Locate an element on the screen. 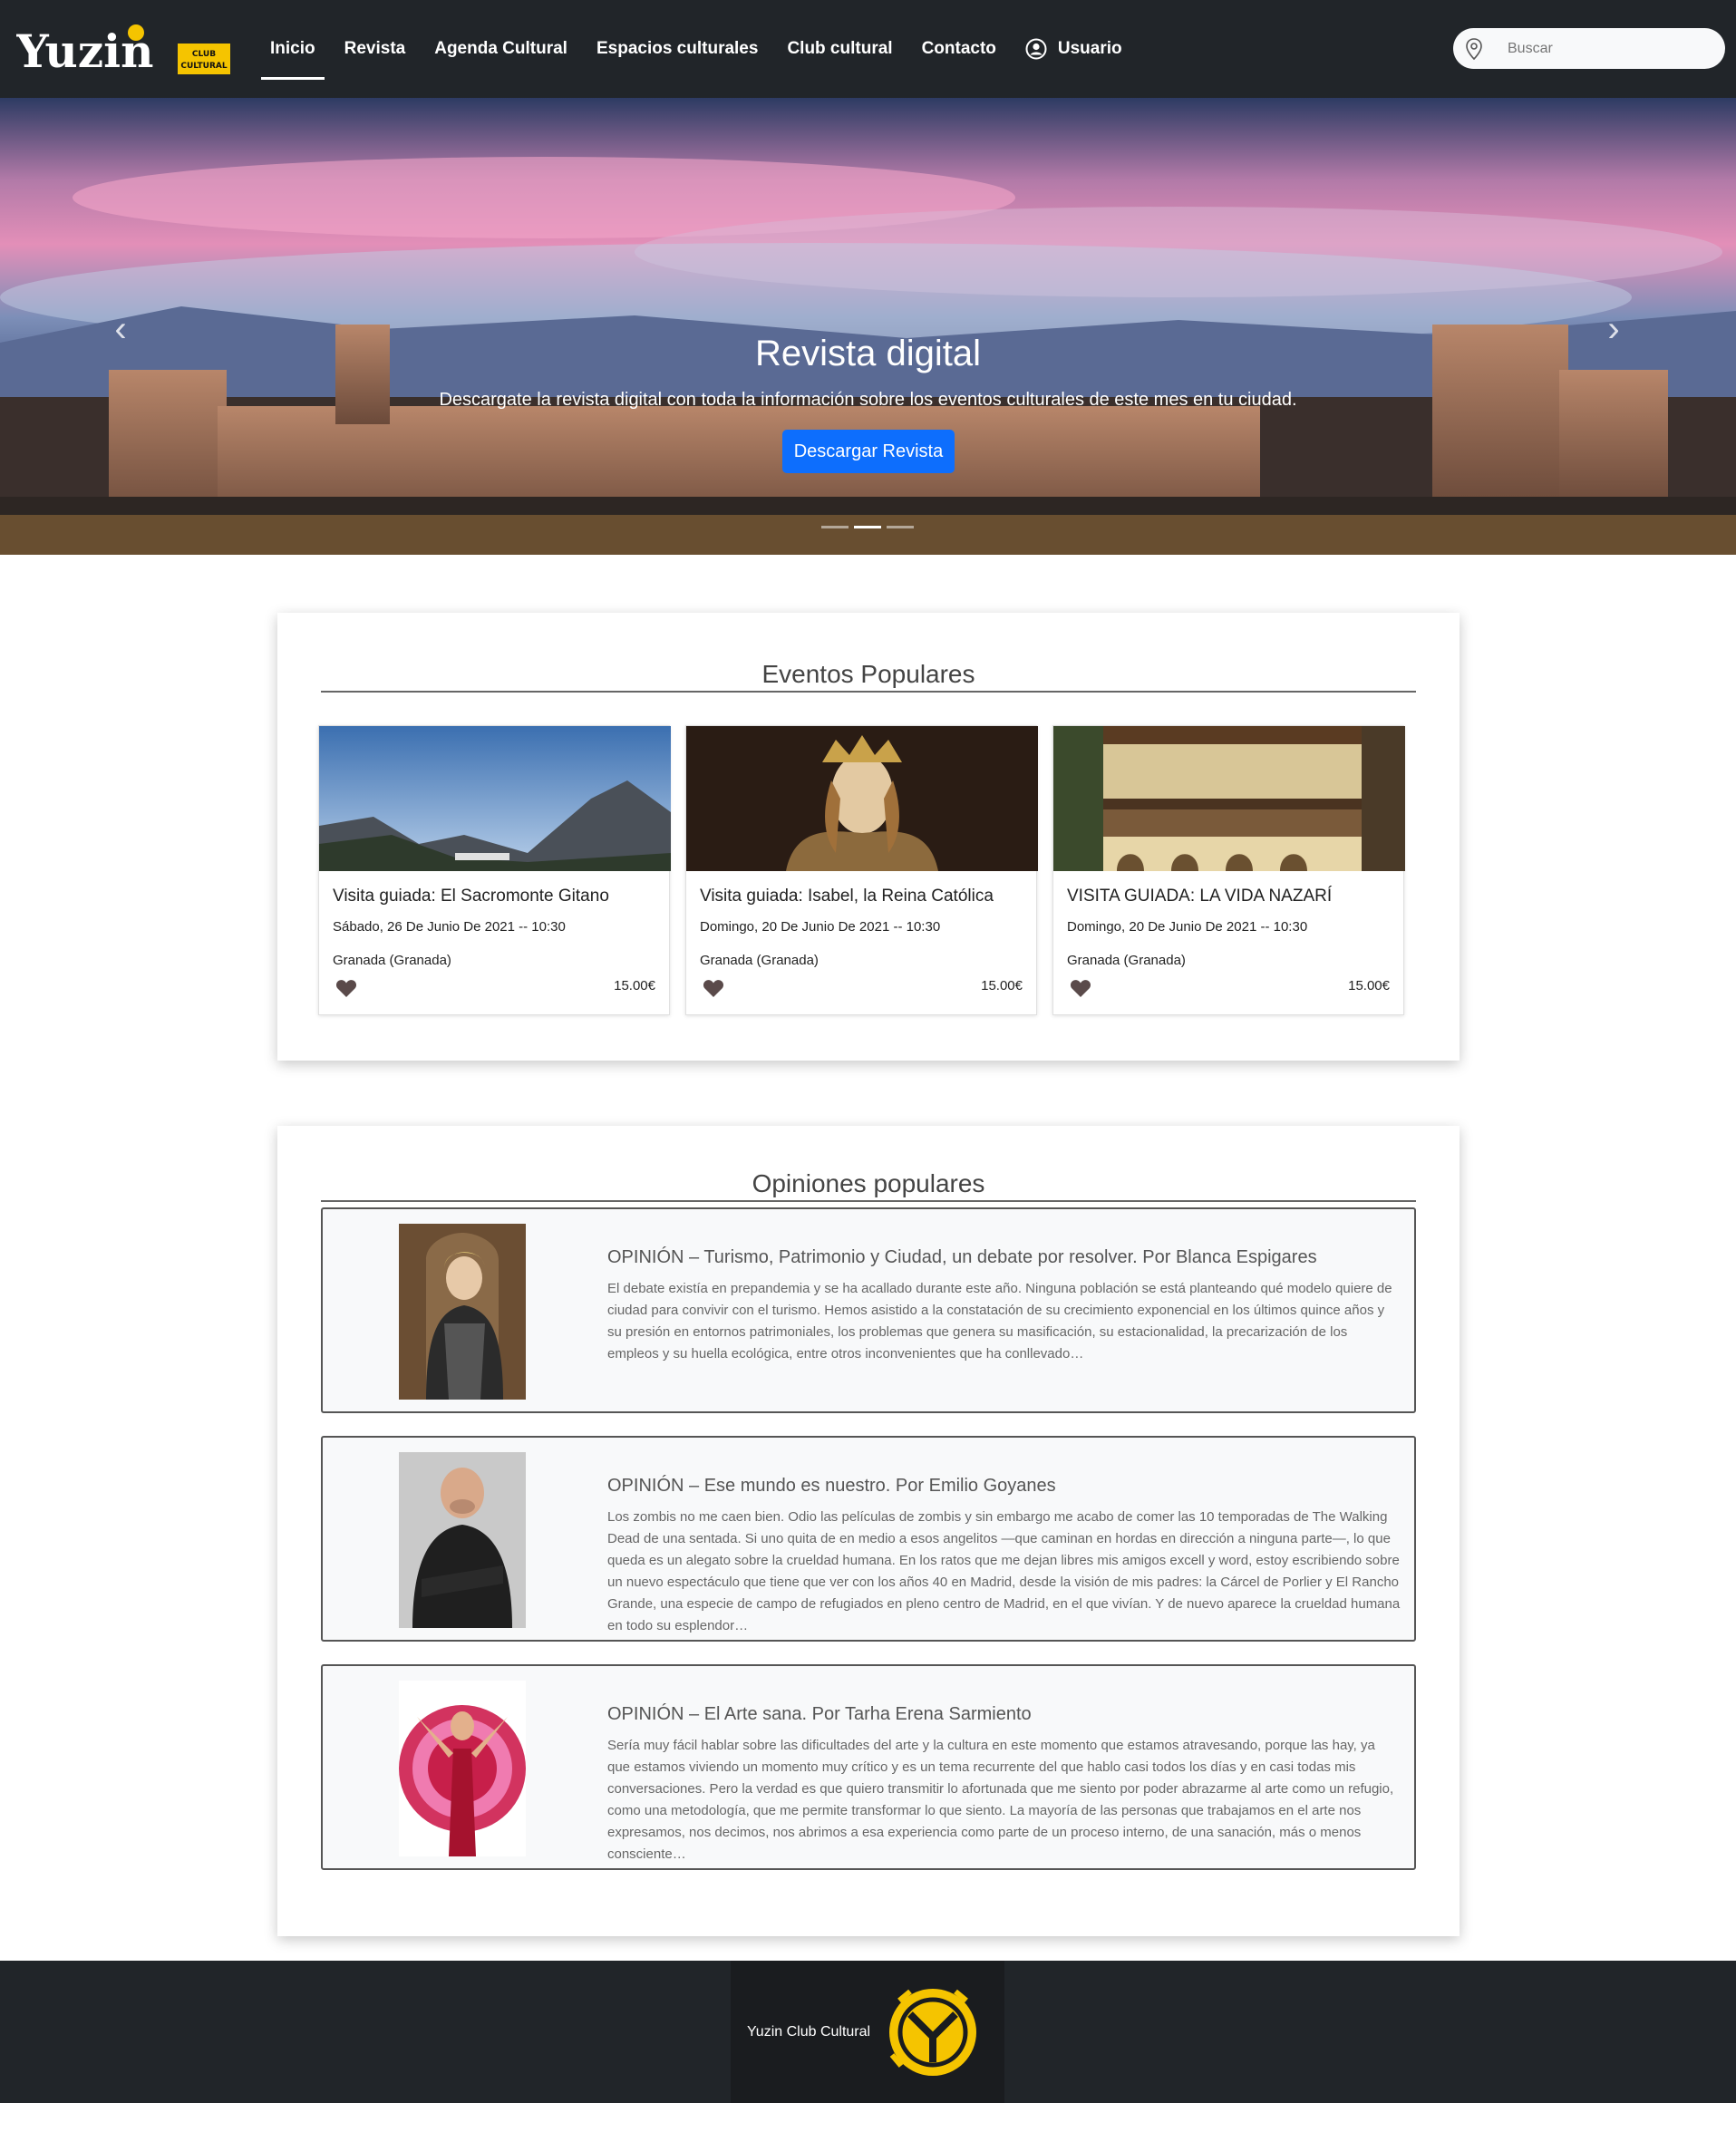 This screenshot has width=1736, height=2132. nav-club-label: Club cultural is located at coordinates (840, 48).